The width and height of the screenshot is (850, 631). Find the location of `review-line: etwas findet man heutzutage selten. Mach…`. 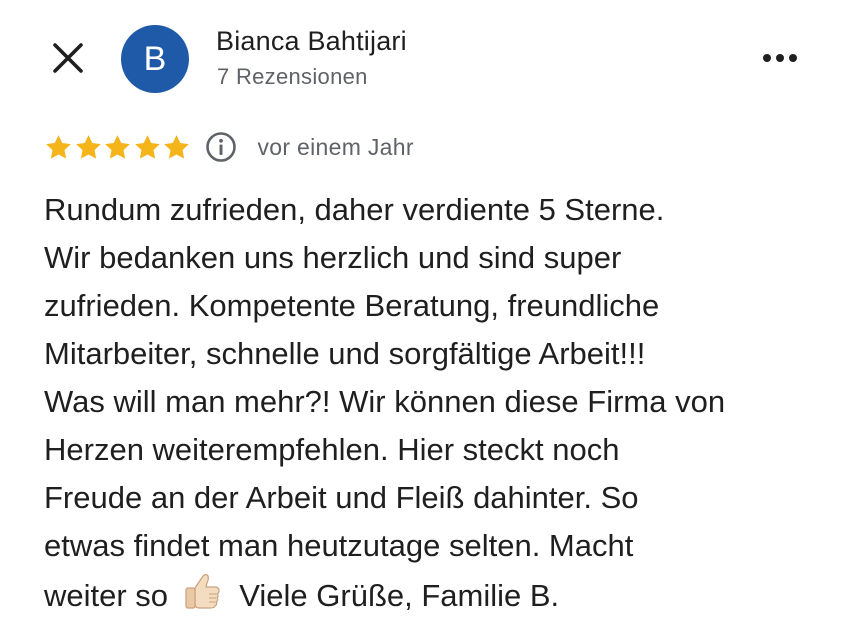

review-line: etwas findet man heutzutage selten. Mach… is located at coordinates (339, 545).